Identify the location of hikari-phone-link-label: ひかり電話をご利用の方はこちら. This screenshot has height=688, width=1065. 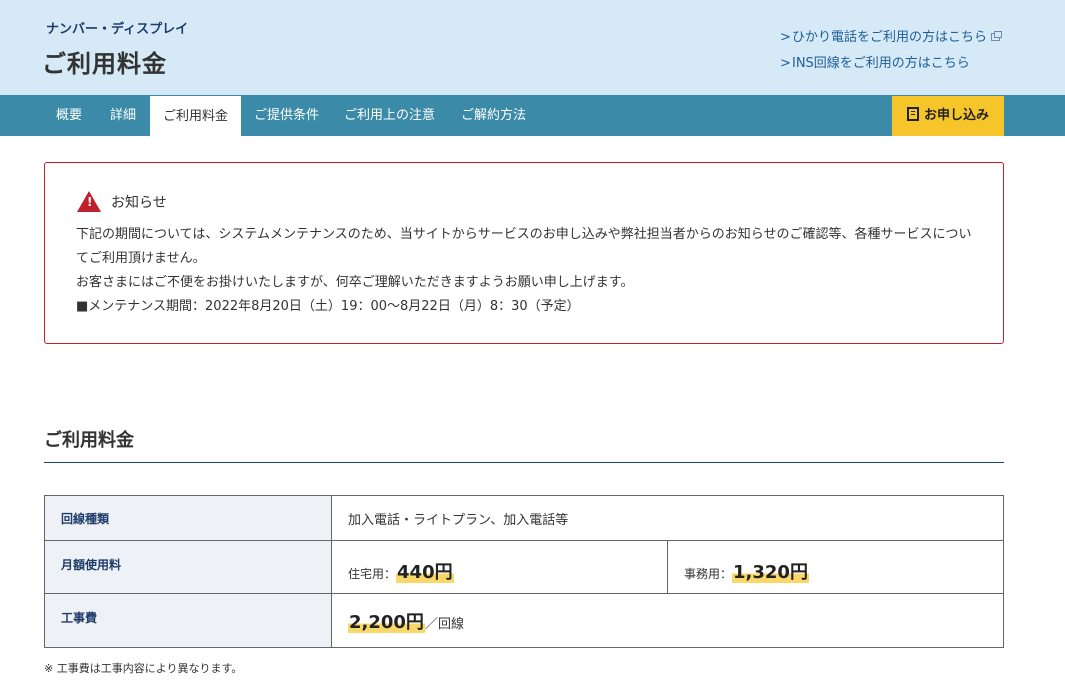
(890, 37).